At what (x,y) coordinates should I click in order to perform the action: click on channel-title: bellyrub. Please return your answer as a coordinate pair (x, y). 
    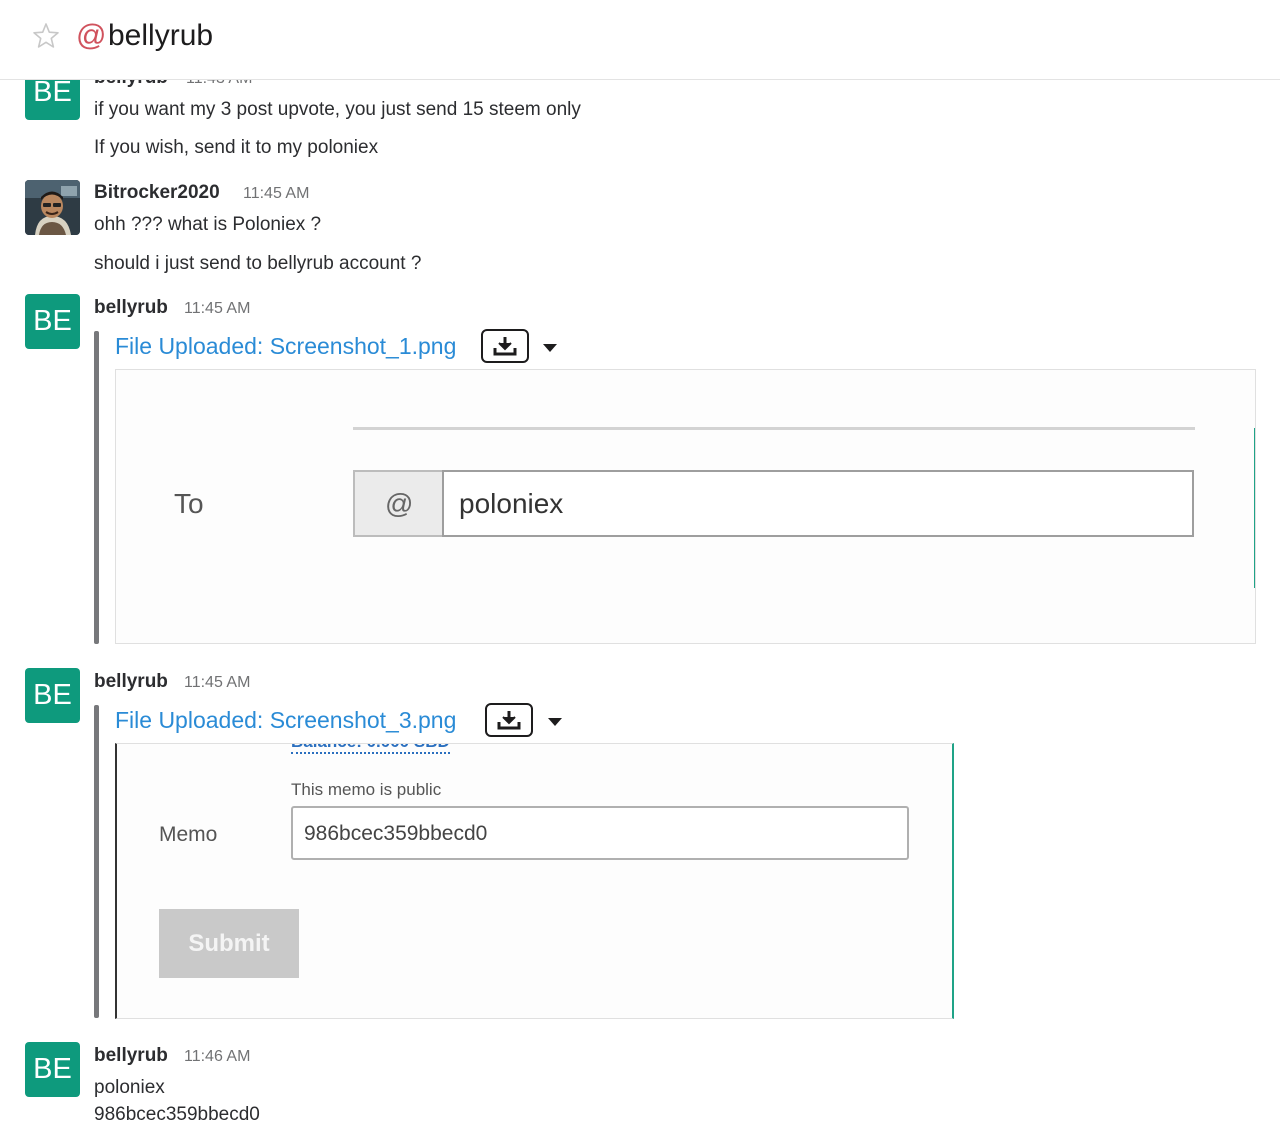
    Looking at the image, I should click on (160, 36).